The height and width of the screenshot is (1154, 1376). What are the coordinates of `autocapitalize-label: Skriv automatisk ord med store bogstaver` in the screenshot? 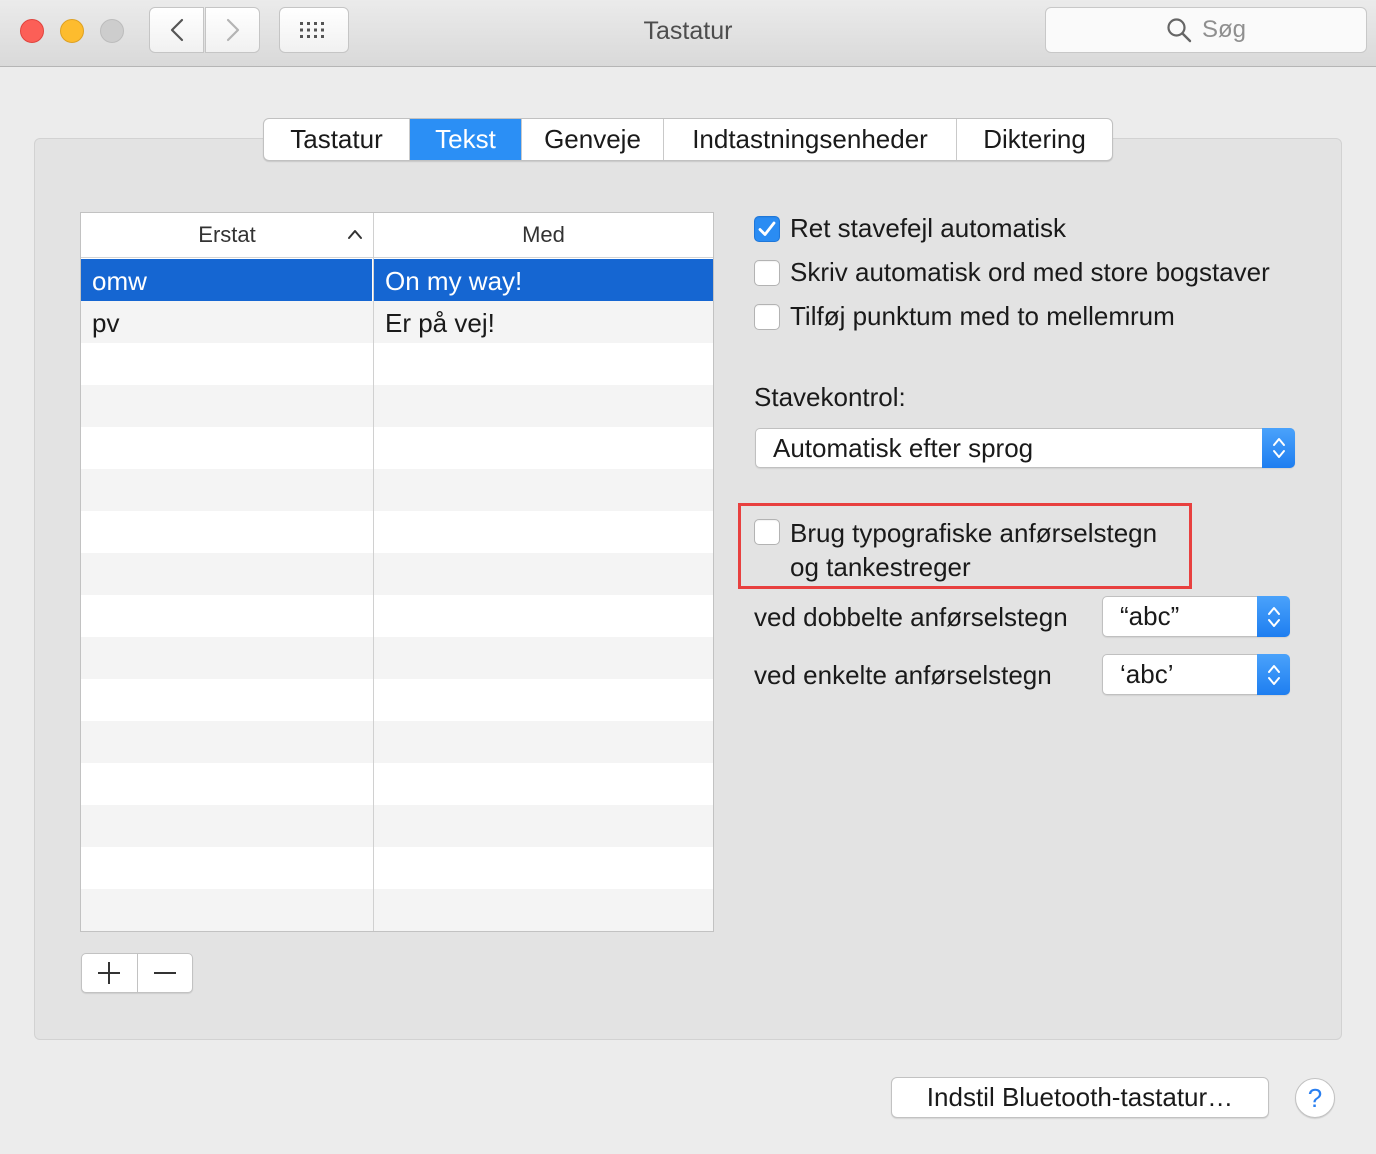 It's located at (1030, 272).